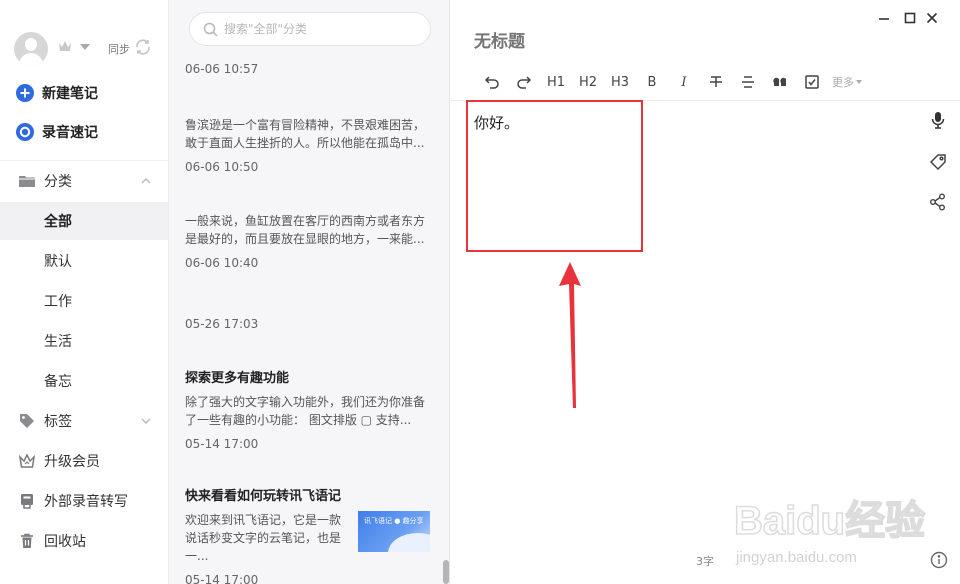 The height and width of the screenshot is (584, 960). I want to click on note-date: 06-06 10:40, so click(222, 263).